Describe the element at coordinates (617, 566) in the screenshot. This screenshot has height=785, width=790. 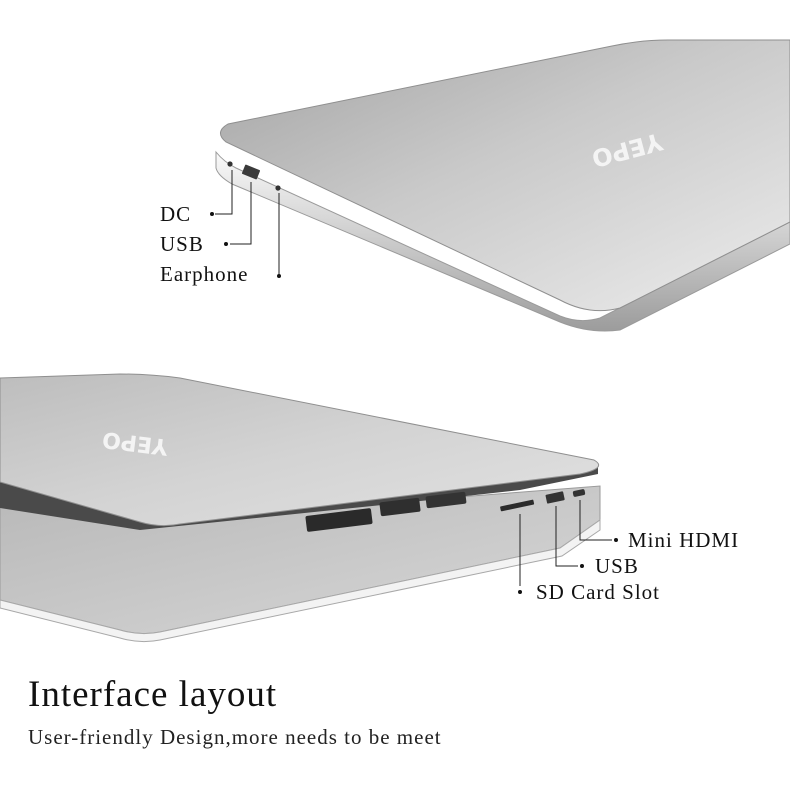
I see `label-usb-bottom: USB` at that location.